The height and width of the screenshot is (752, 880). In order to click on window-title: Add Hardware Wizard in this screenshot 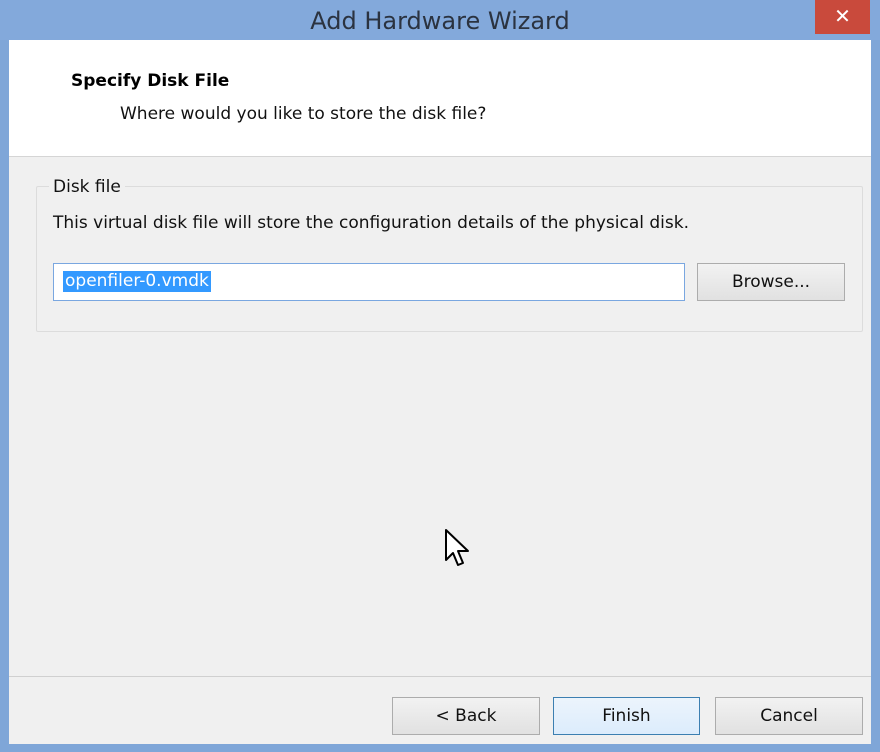, I will do `click(440, 21)`.